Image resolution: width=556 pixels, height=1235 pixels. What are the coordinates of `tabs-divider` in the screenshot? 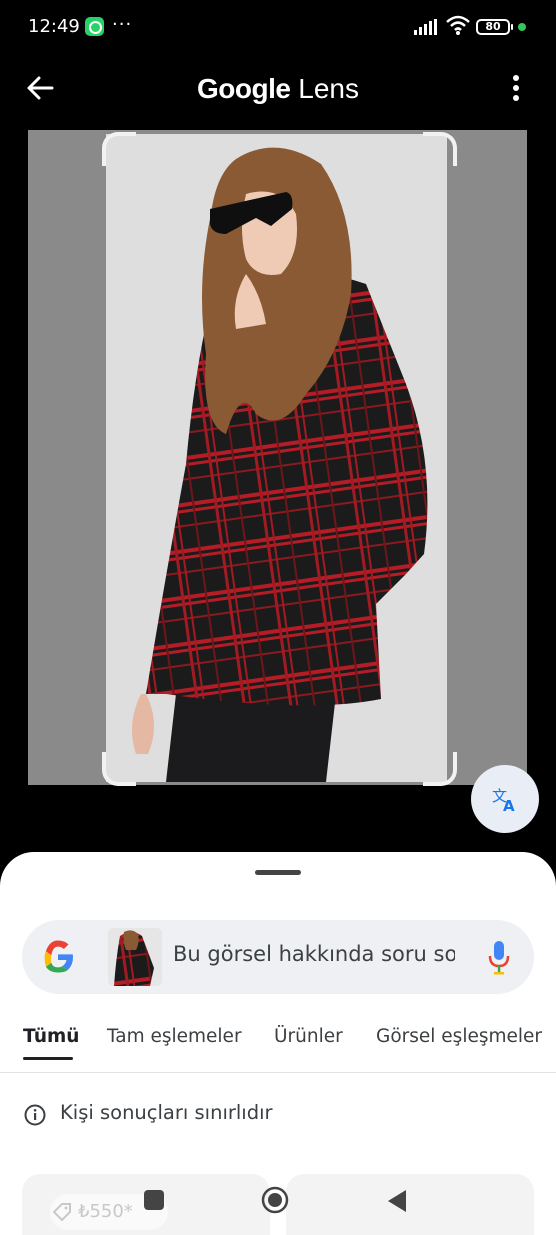 It's located at (278, 1072).